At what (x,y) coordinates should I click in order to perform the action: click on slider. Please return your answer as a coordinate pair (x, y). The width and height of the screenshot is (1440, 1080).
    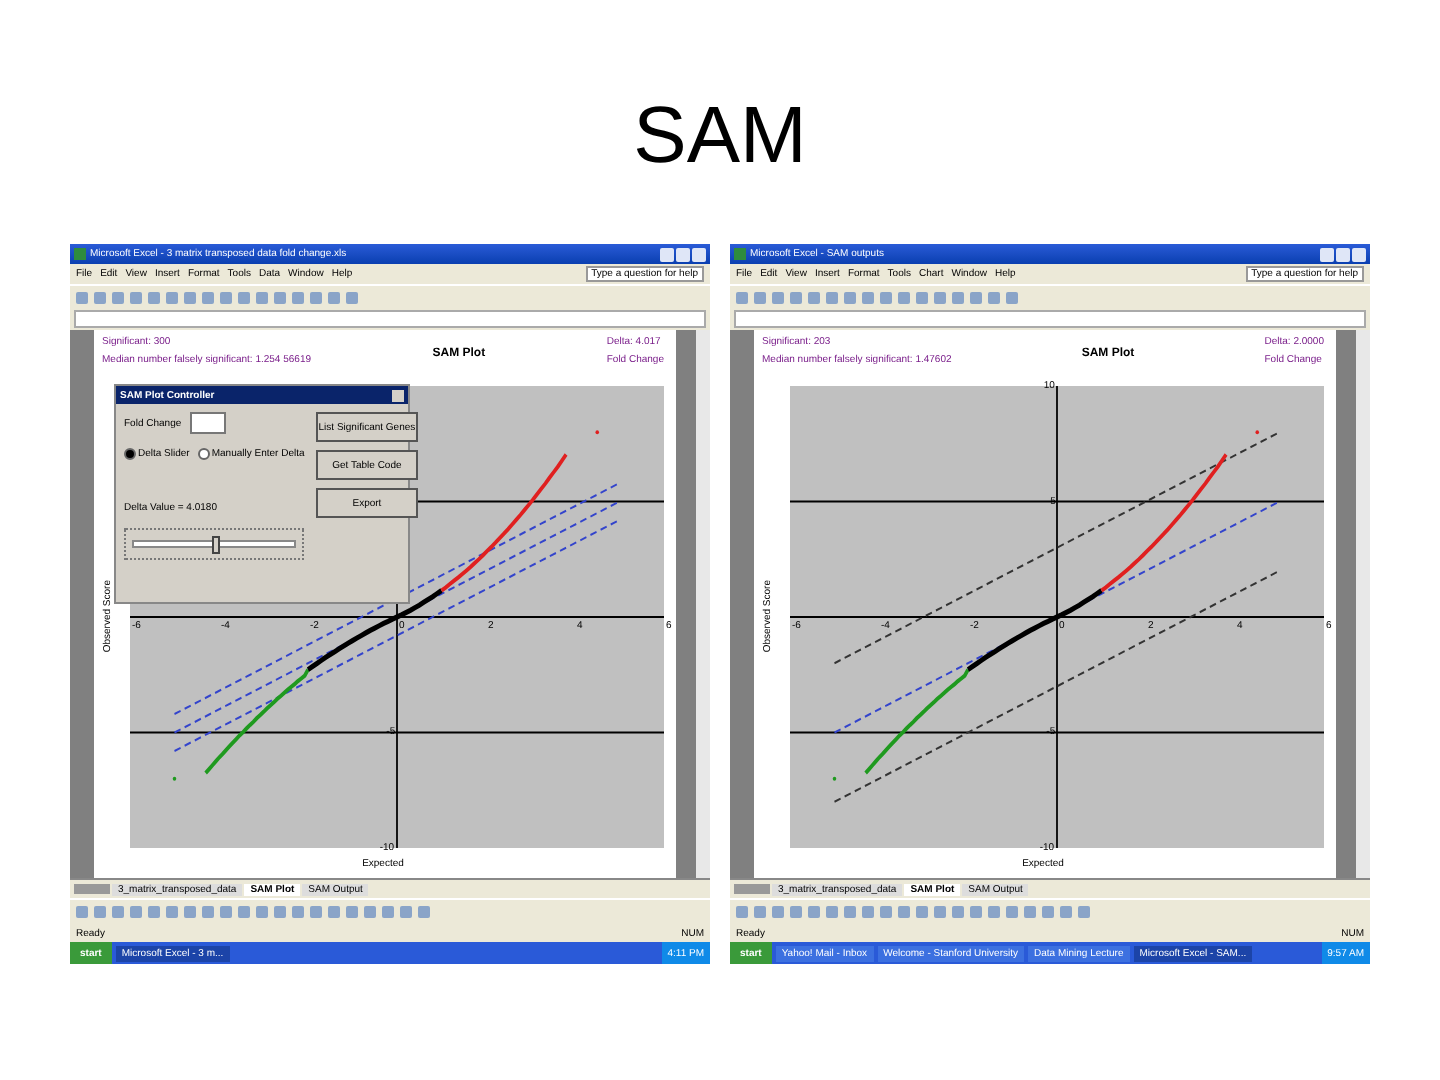
    Looking at the image, I should click on (214, 544).